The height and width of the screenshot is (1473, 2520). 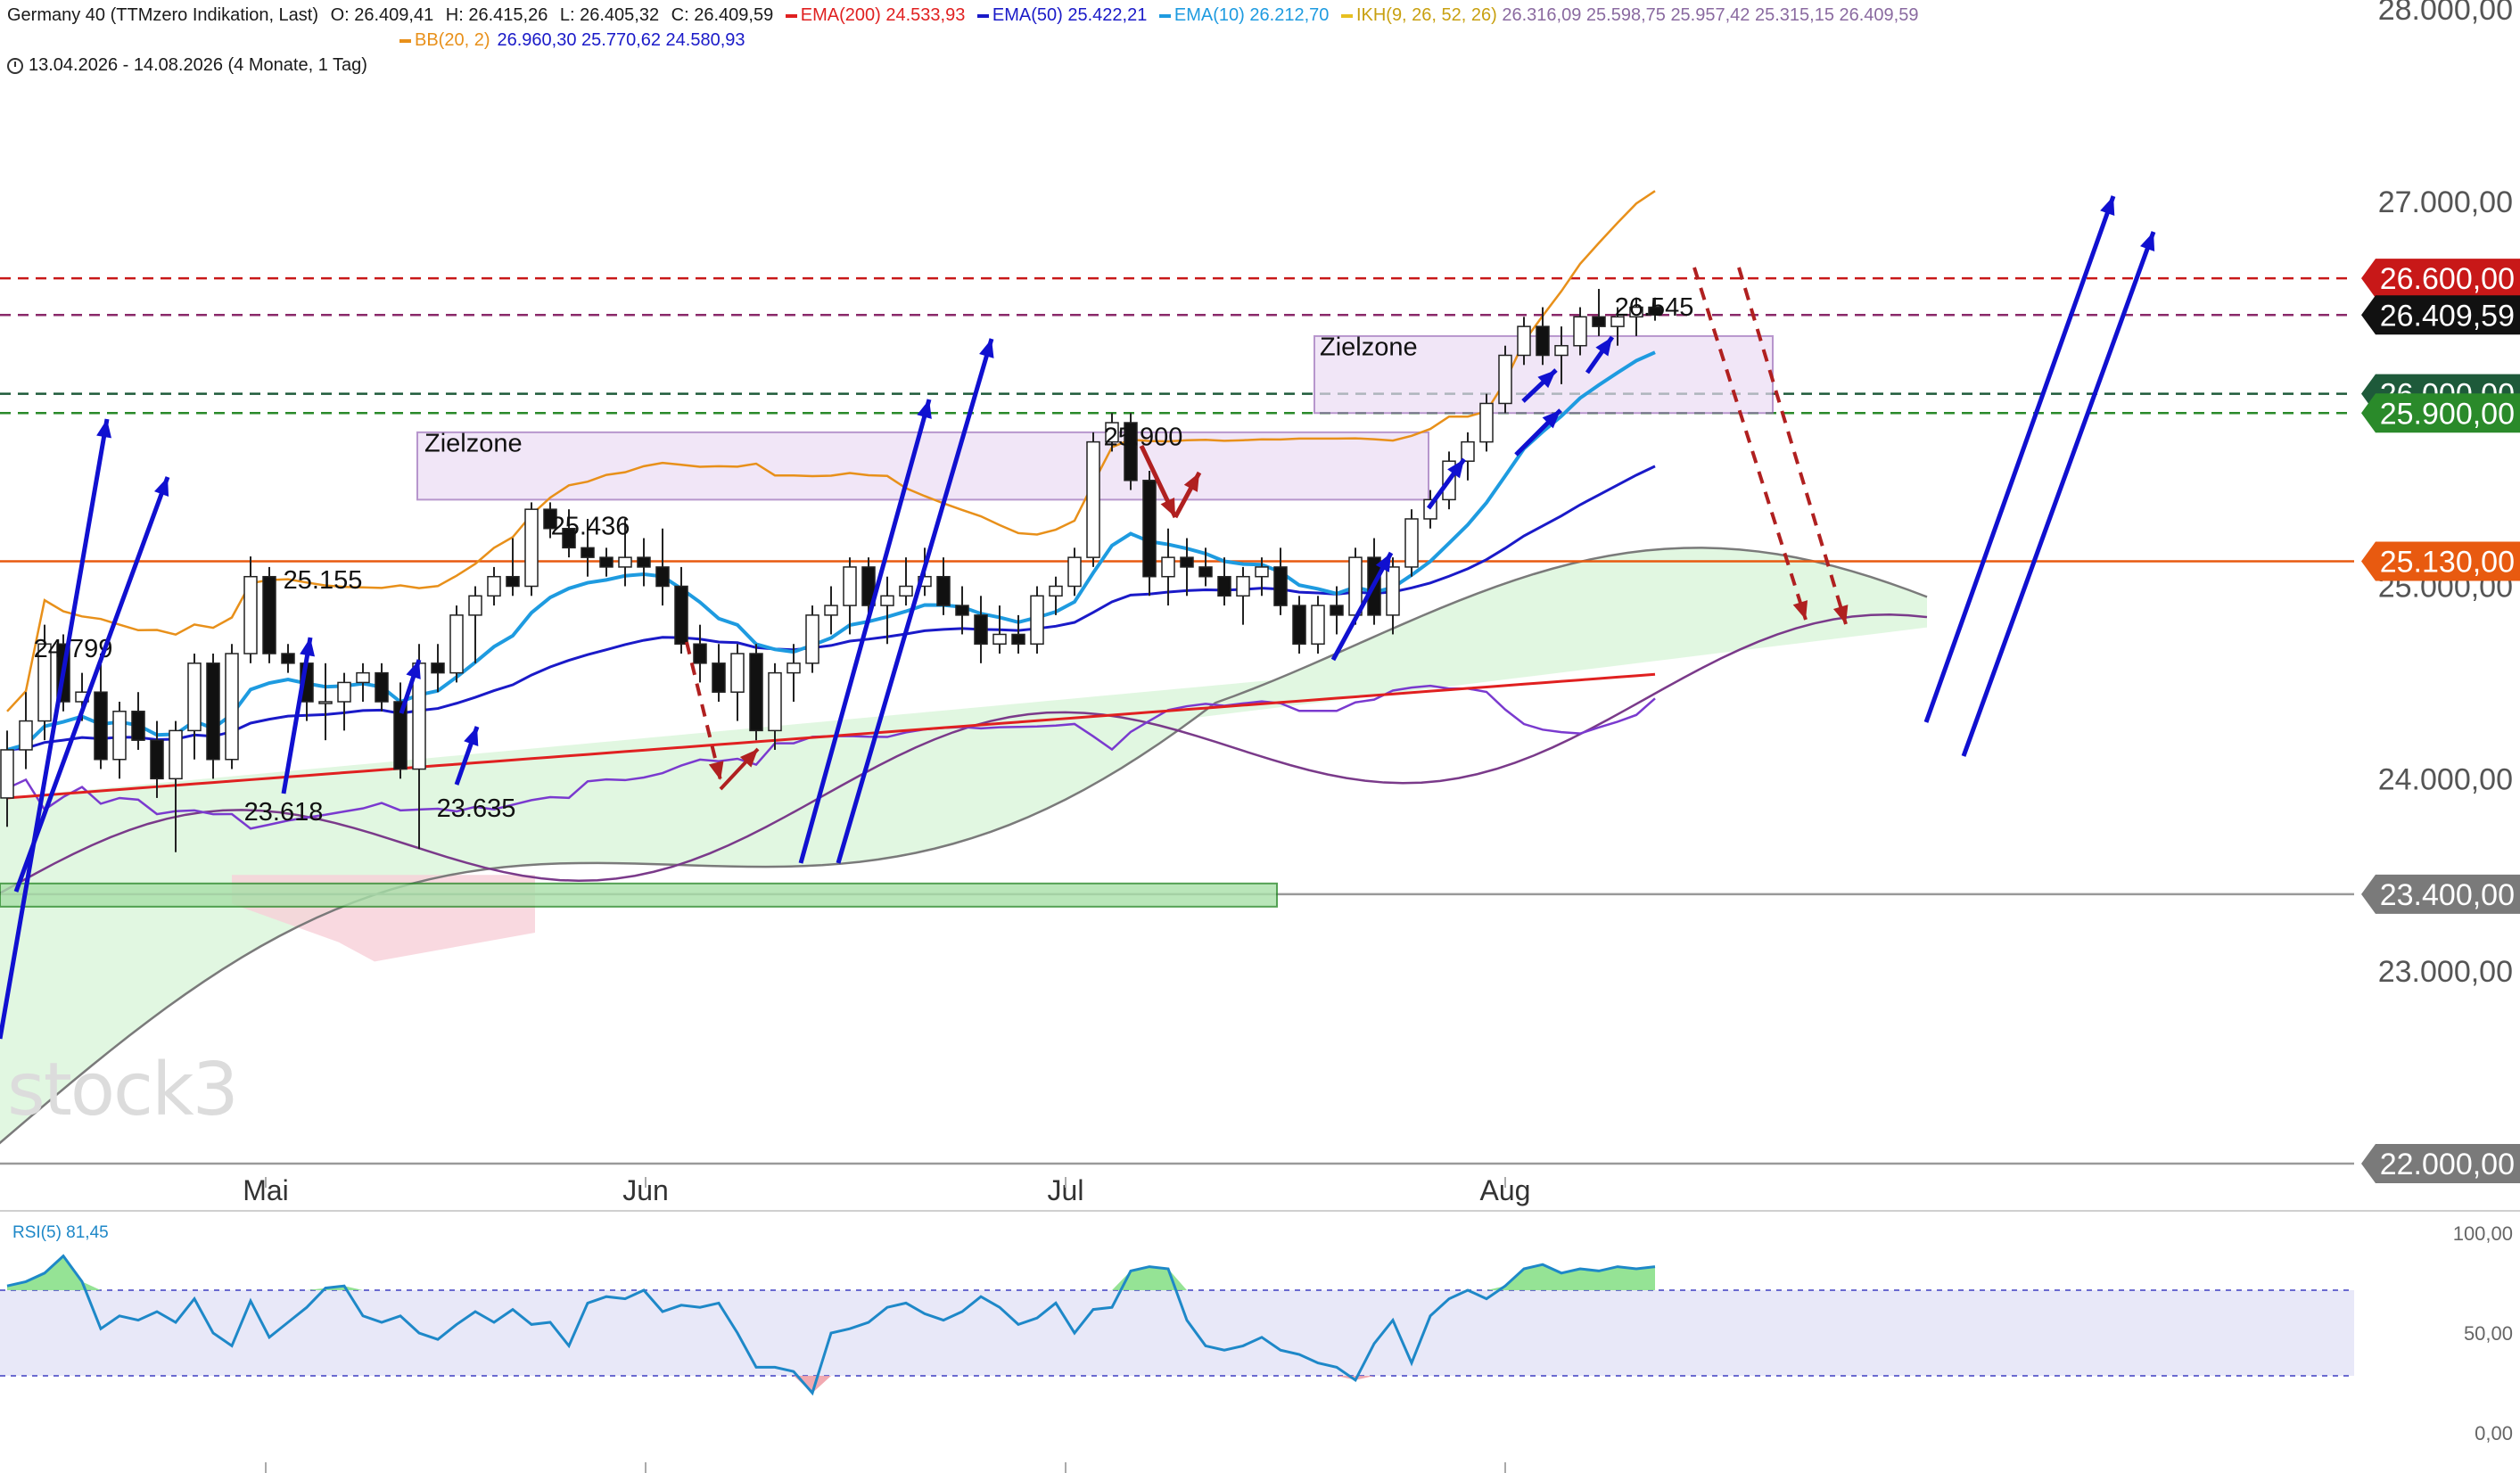 I want to click on ema10-value: 26.212,70, so click(x=1289, y=15).